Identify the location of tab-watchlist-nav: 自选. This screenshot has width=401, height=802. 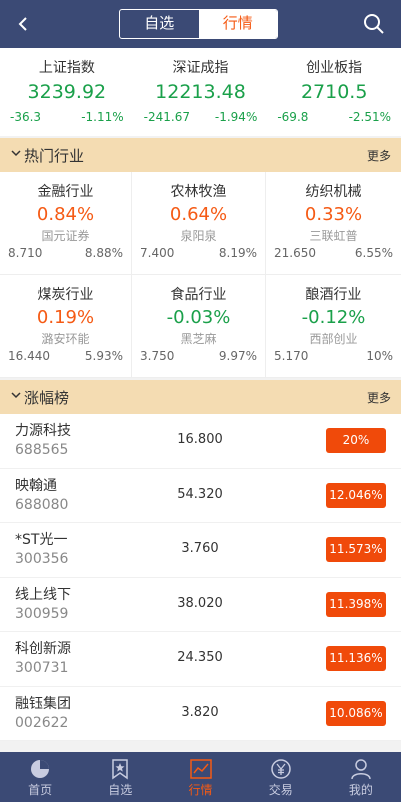
(120, 777).